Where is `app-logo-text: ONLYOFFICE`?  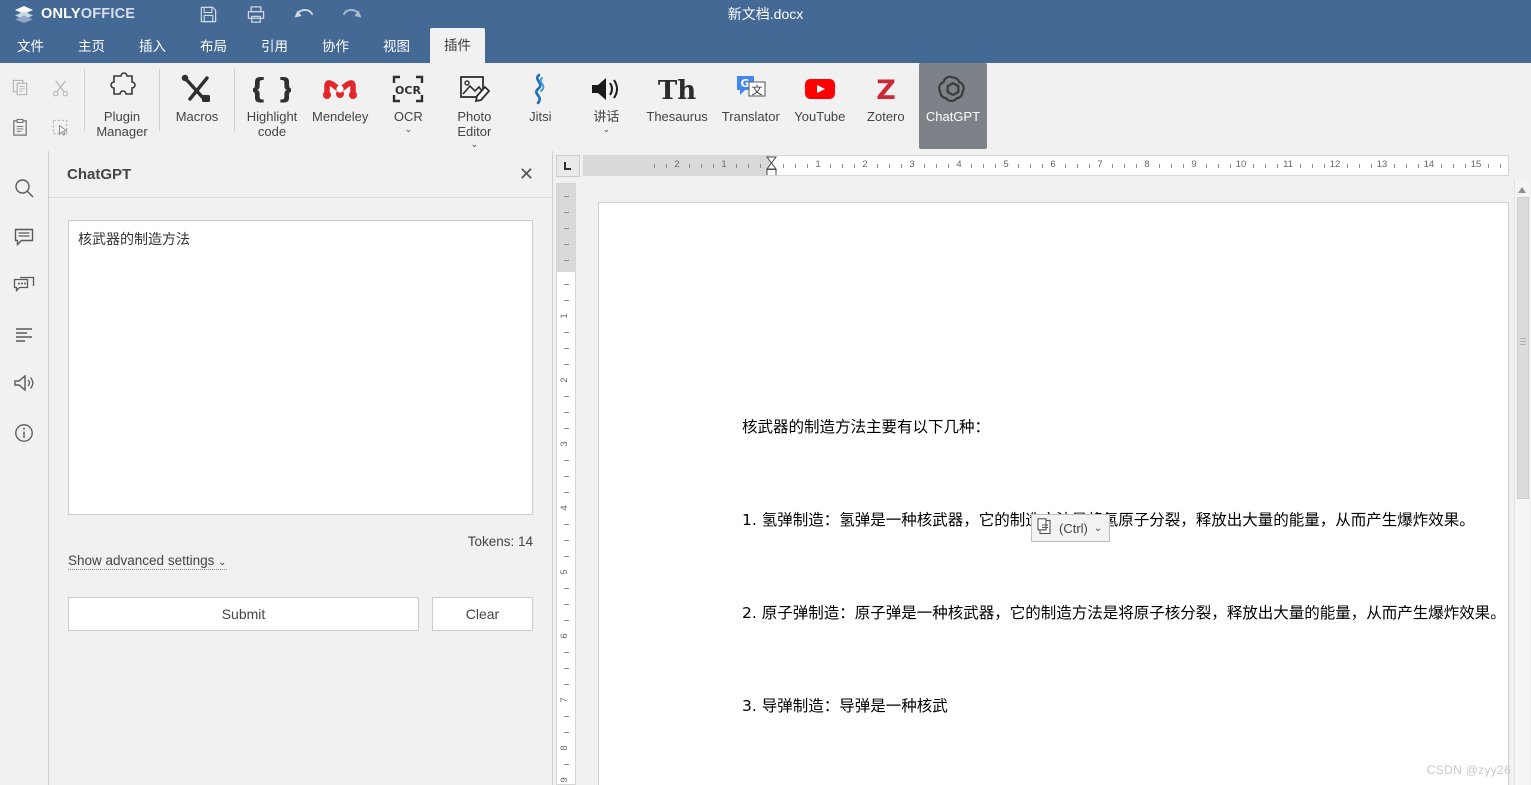
app-logo-text: ONLYOFFICE is located at coordinates (88, 14).